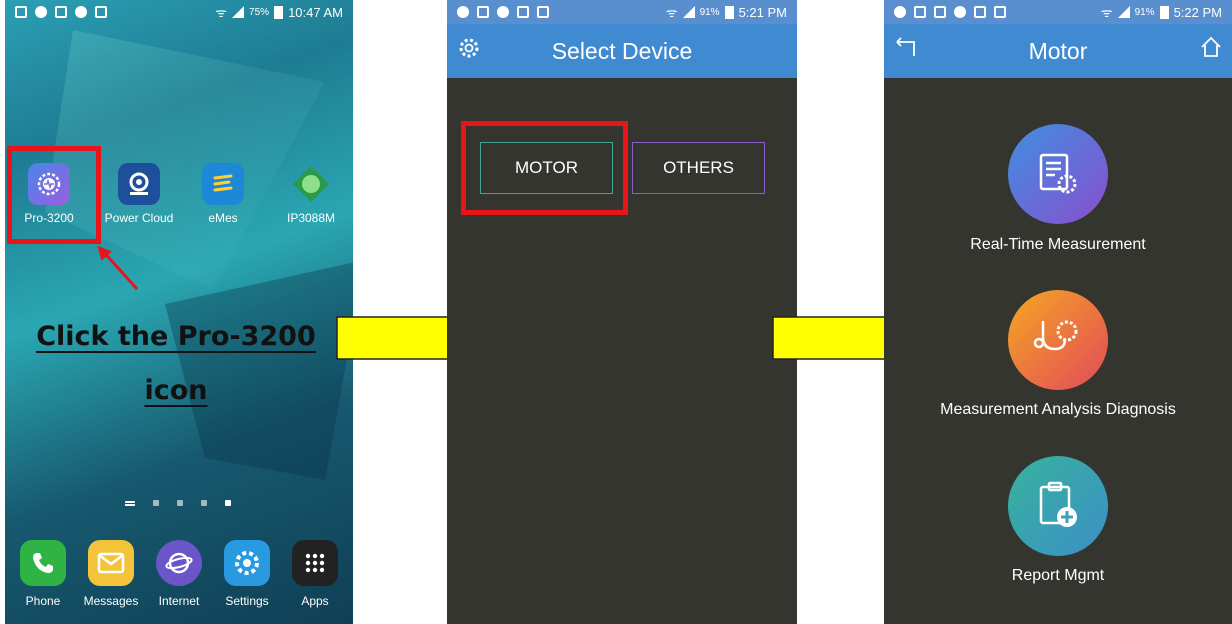 The image size is (1232, 624). What do you see at coordinates (21, 12) in the screenshot?
I see `flipboard-notification-icon` at bounding box center [21, 12].